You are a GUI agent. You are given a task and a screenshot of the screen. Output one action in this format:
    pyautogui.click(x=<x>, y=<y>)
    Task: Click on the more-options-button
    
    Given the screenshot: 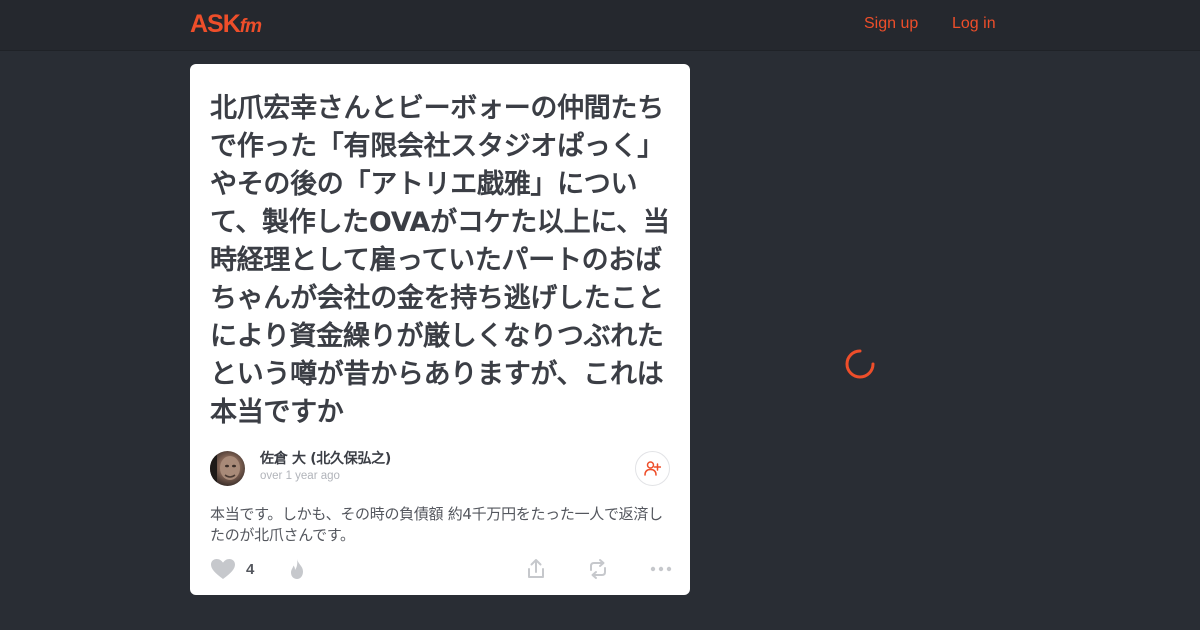 What is the action you would take?
    pyautogui.click(x=661, y=571)
    